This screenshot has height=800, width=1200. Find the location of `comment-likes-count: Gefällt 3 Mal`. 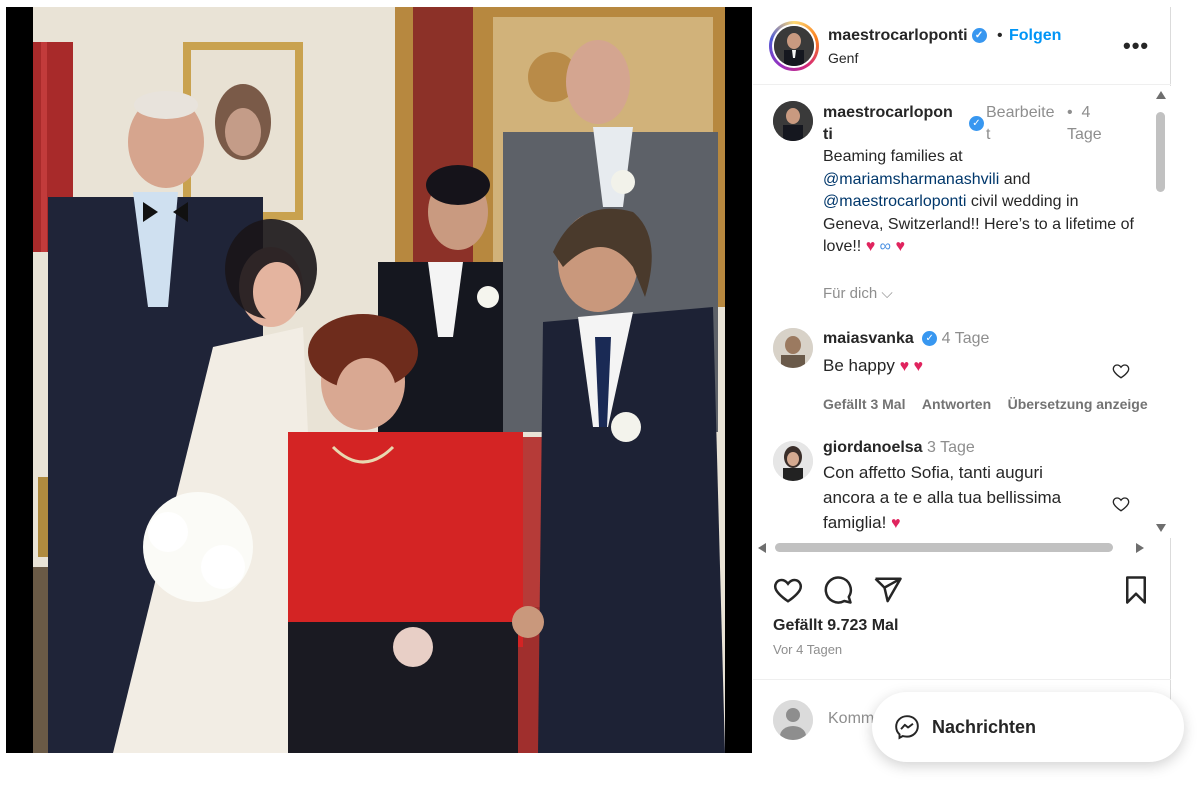

comment-likes-count: Gefällt 3 Mal is located at coordinates (864, 404).